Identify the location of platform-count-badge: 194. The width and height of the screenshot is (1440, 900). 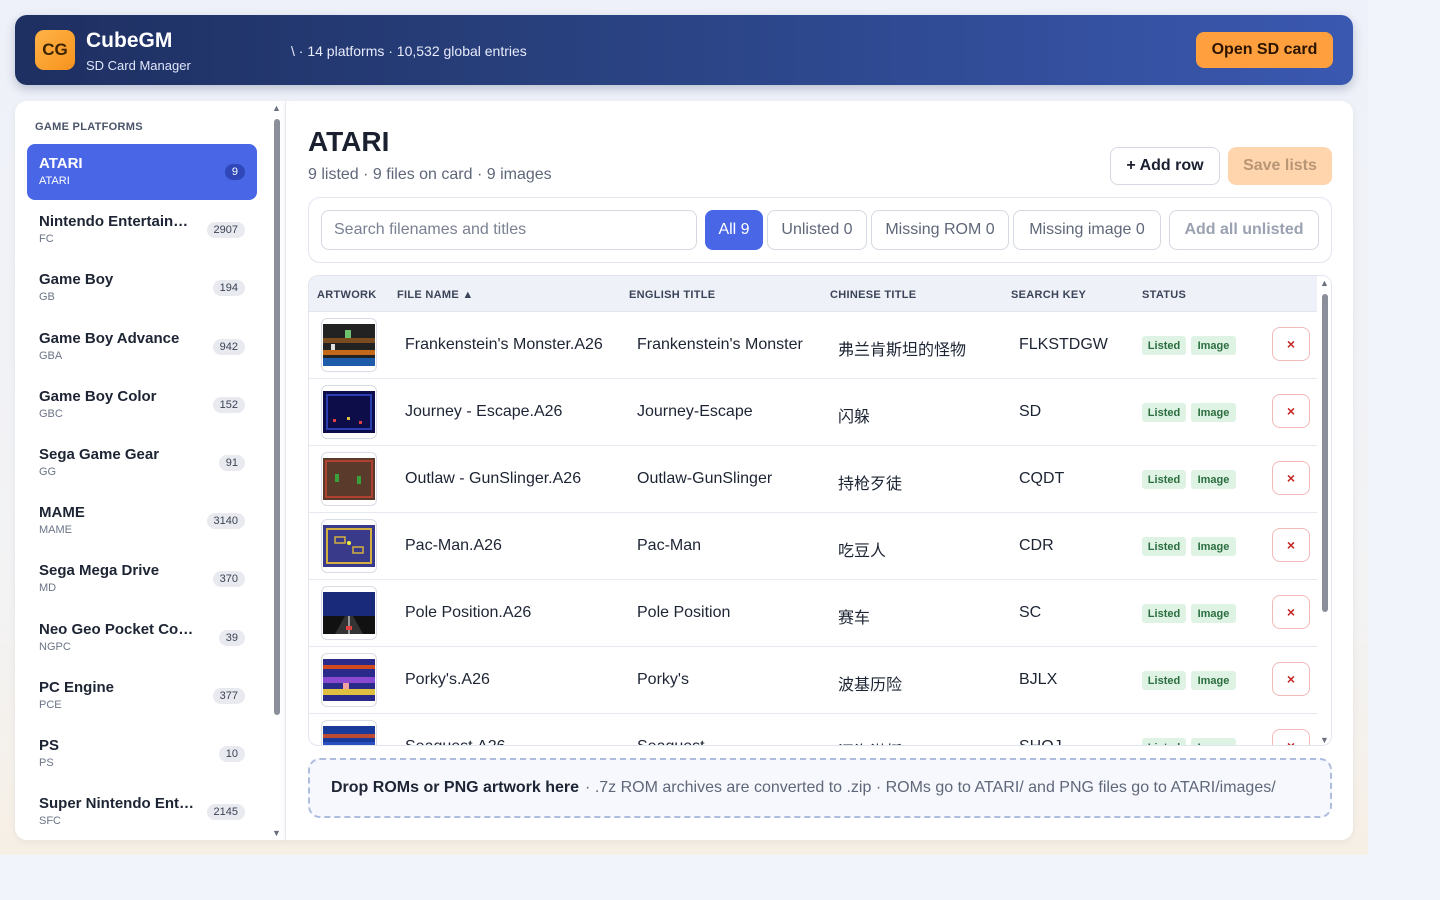
(228, 288).